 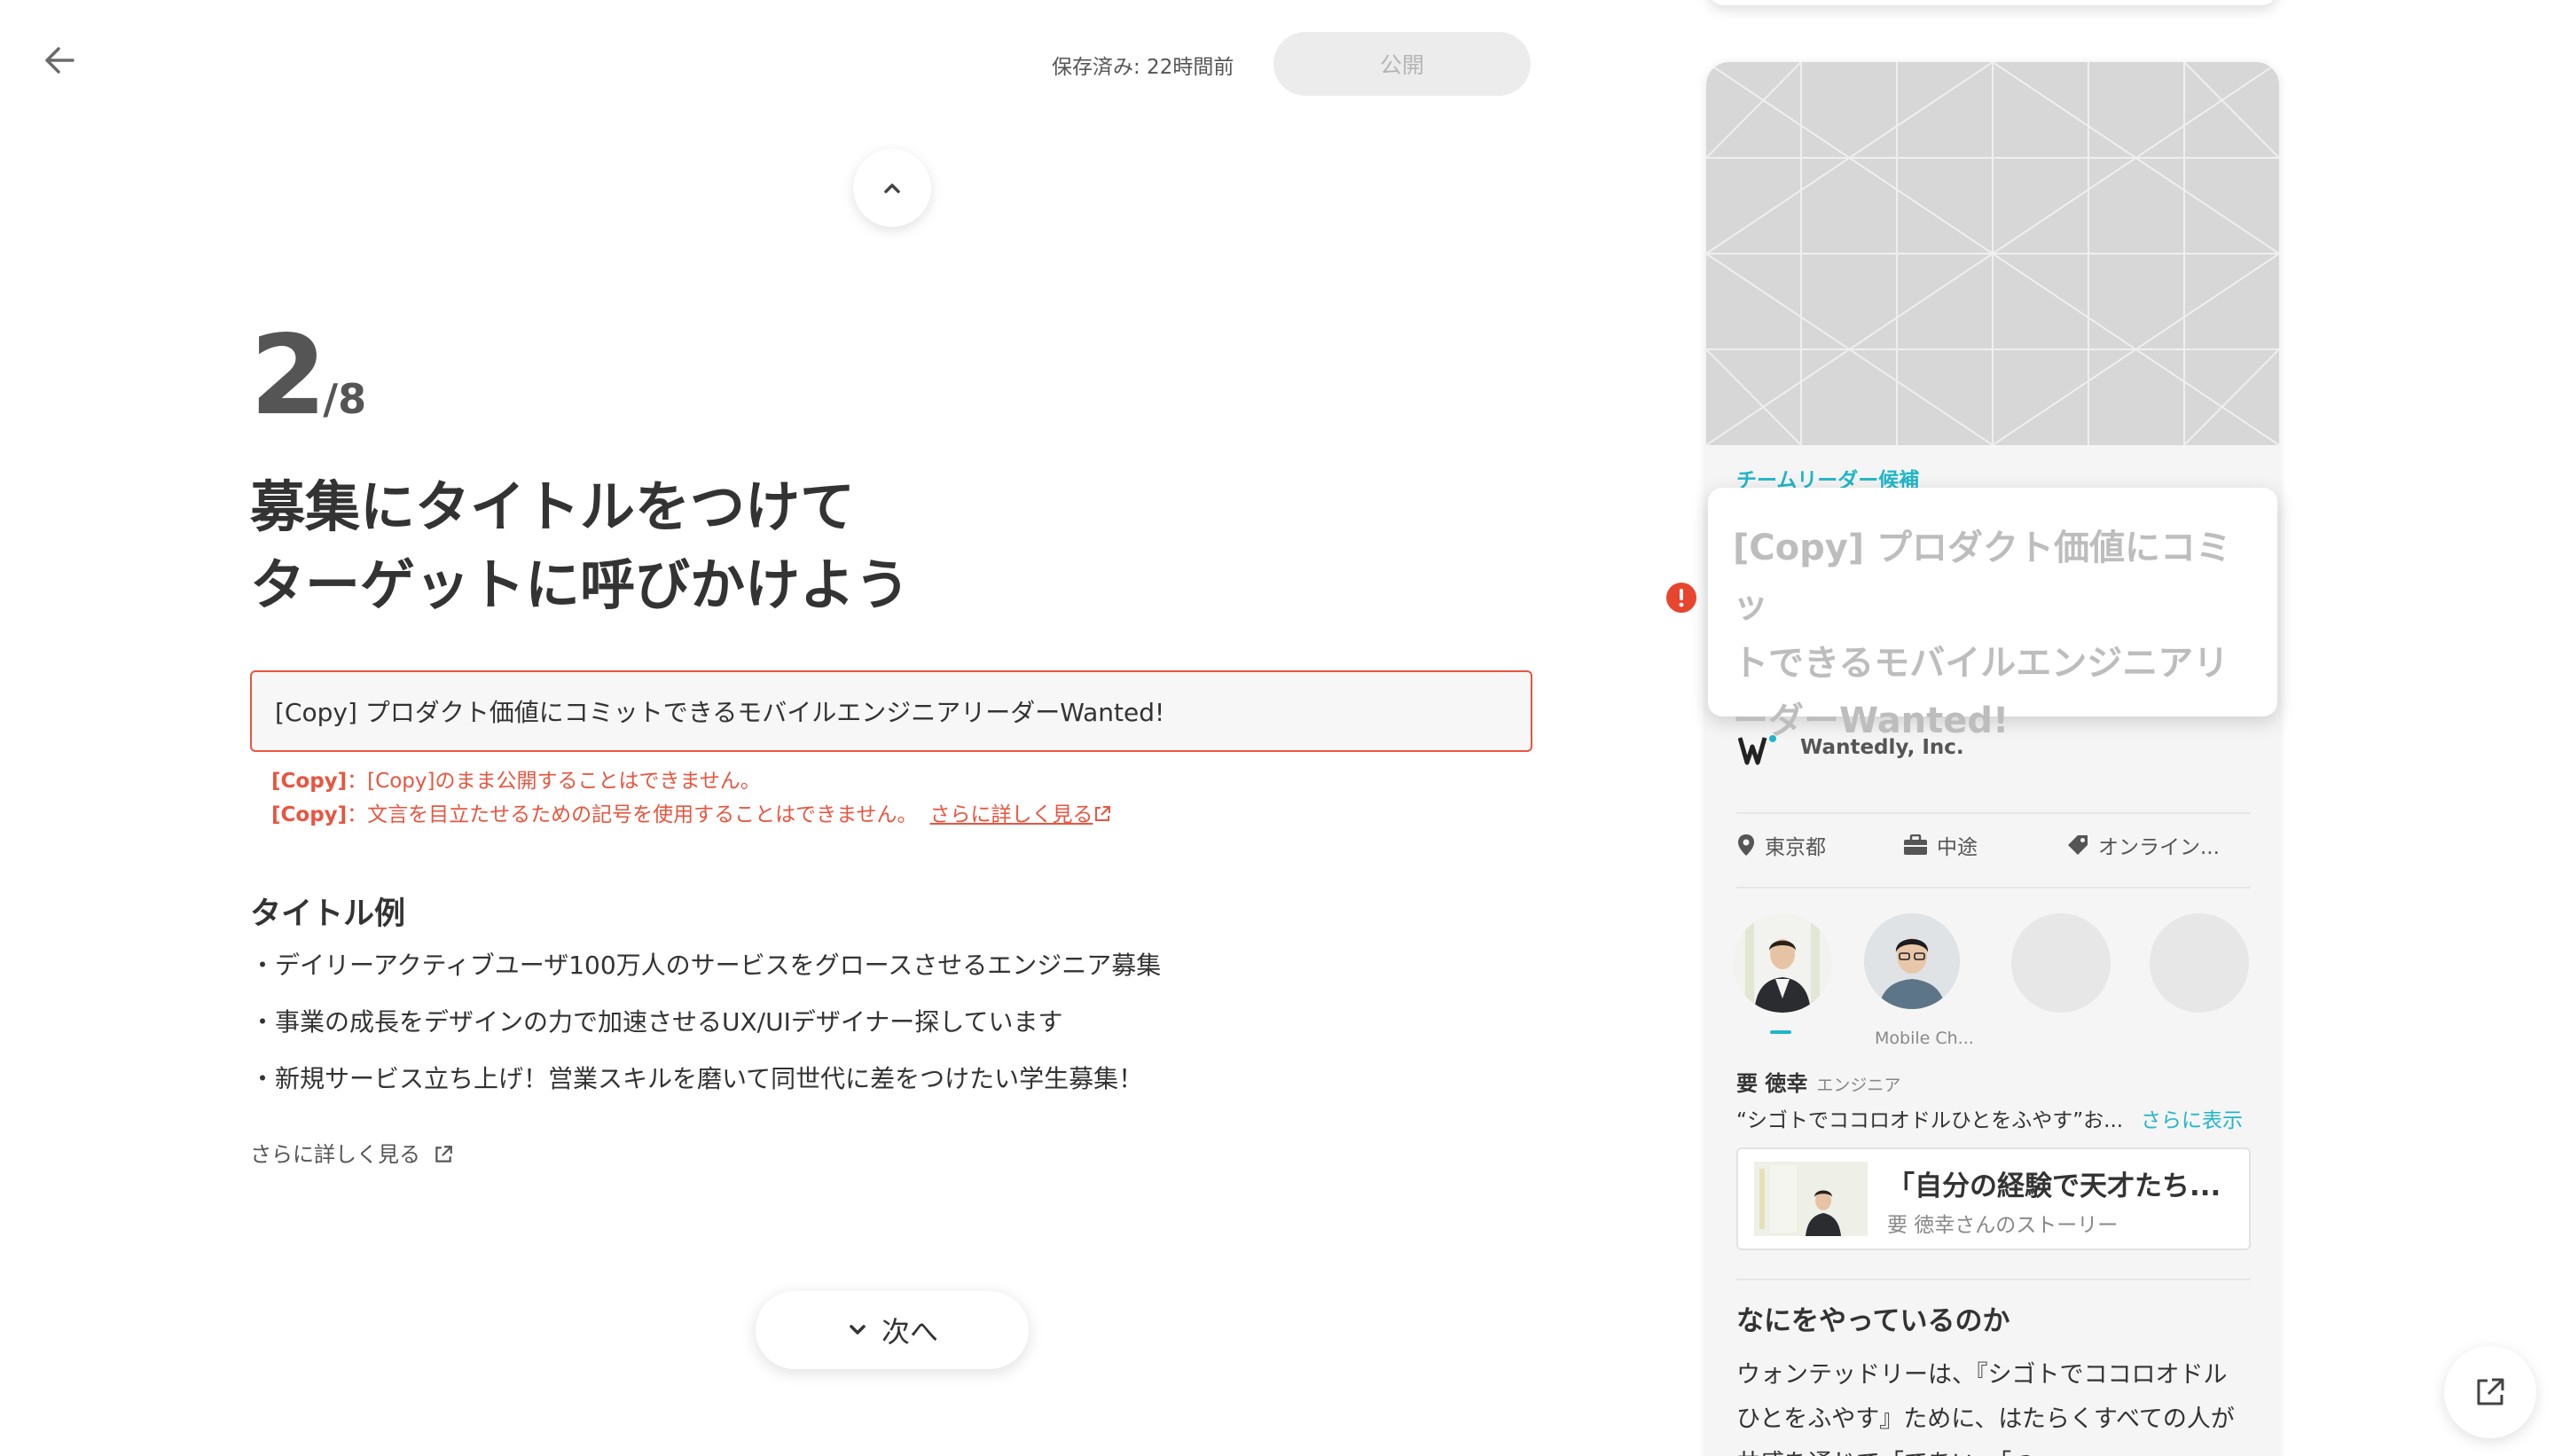 What do you see at coordinates (909, 1332) in the screenshot?
I see `next-button-label: 次へ` at bounding box center [909, 1332].